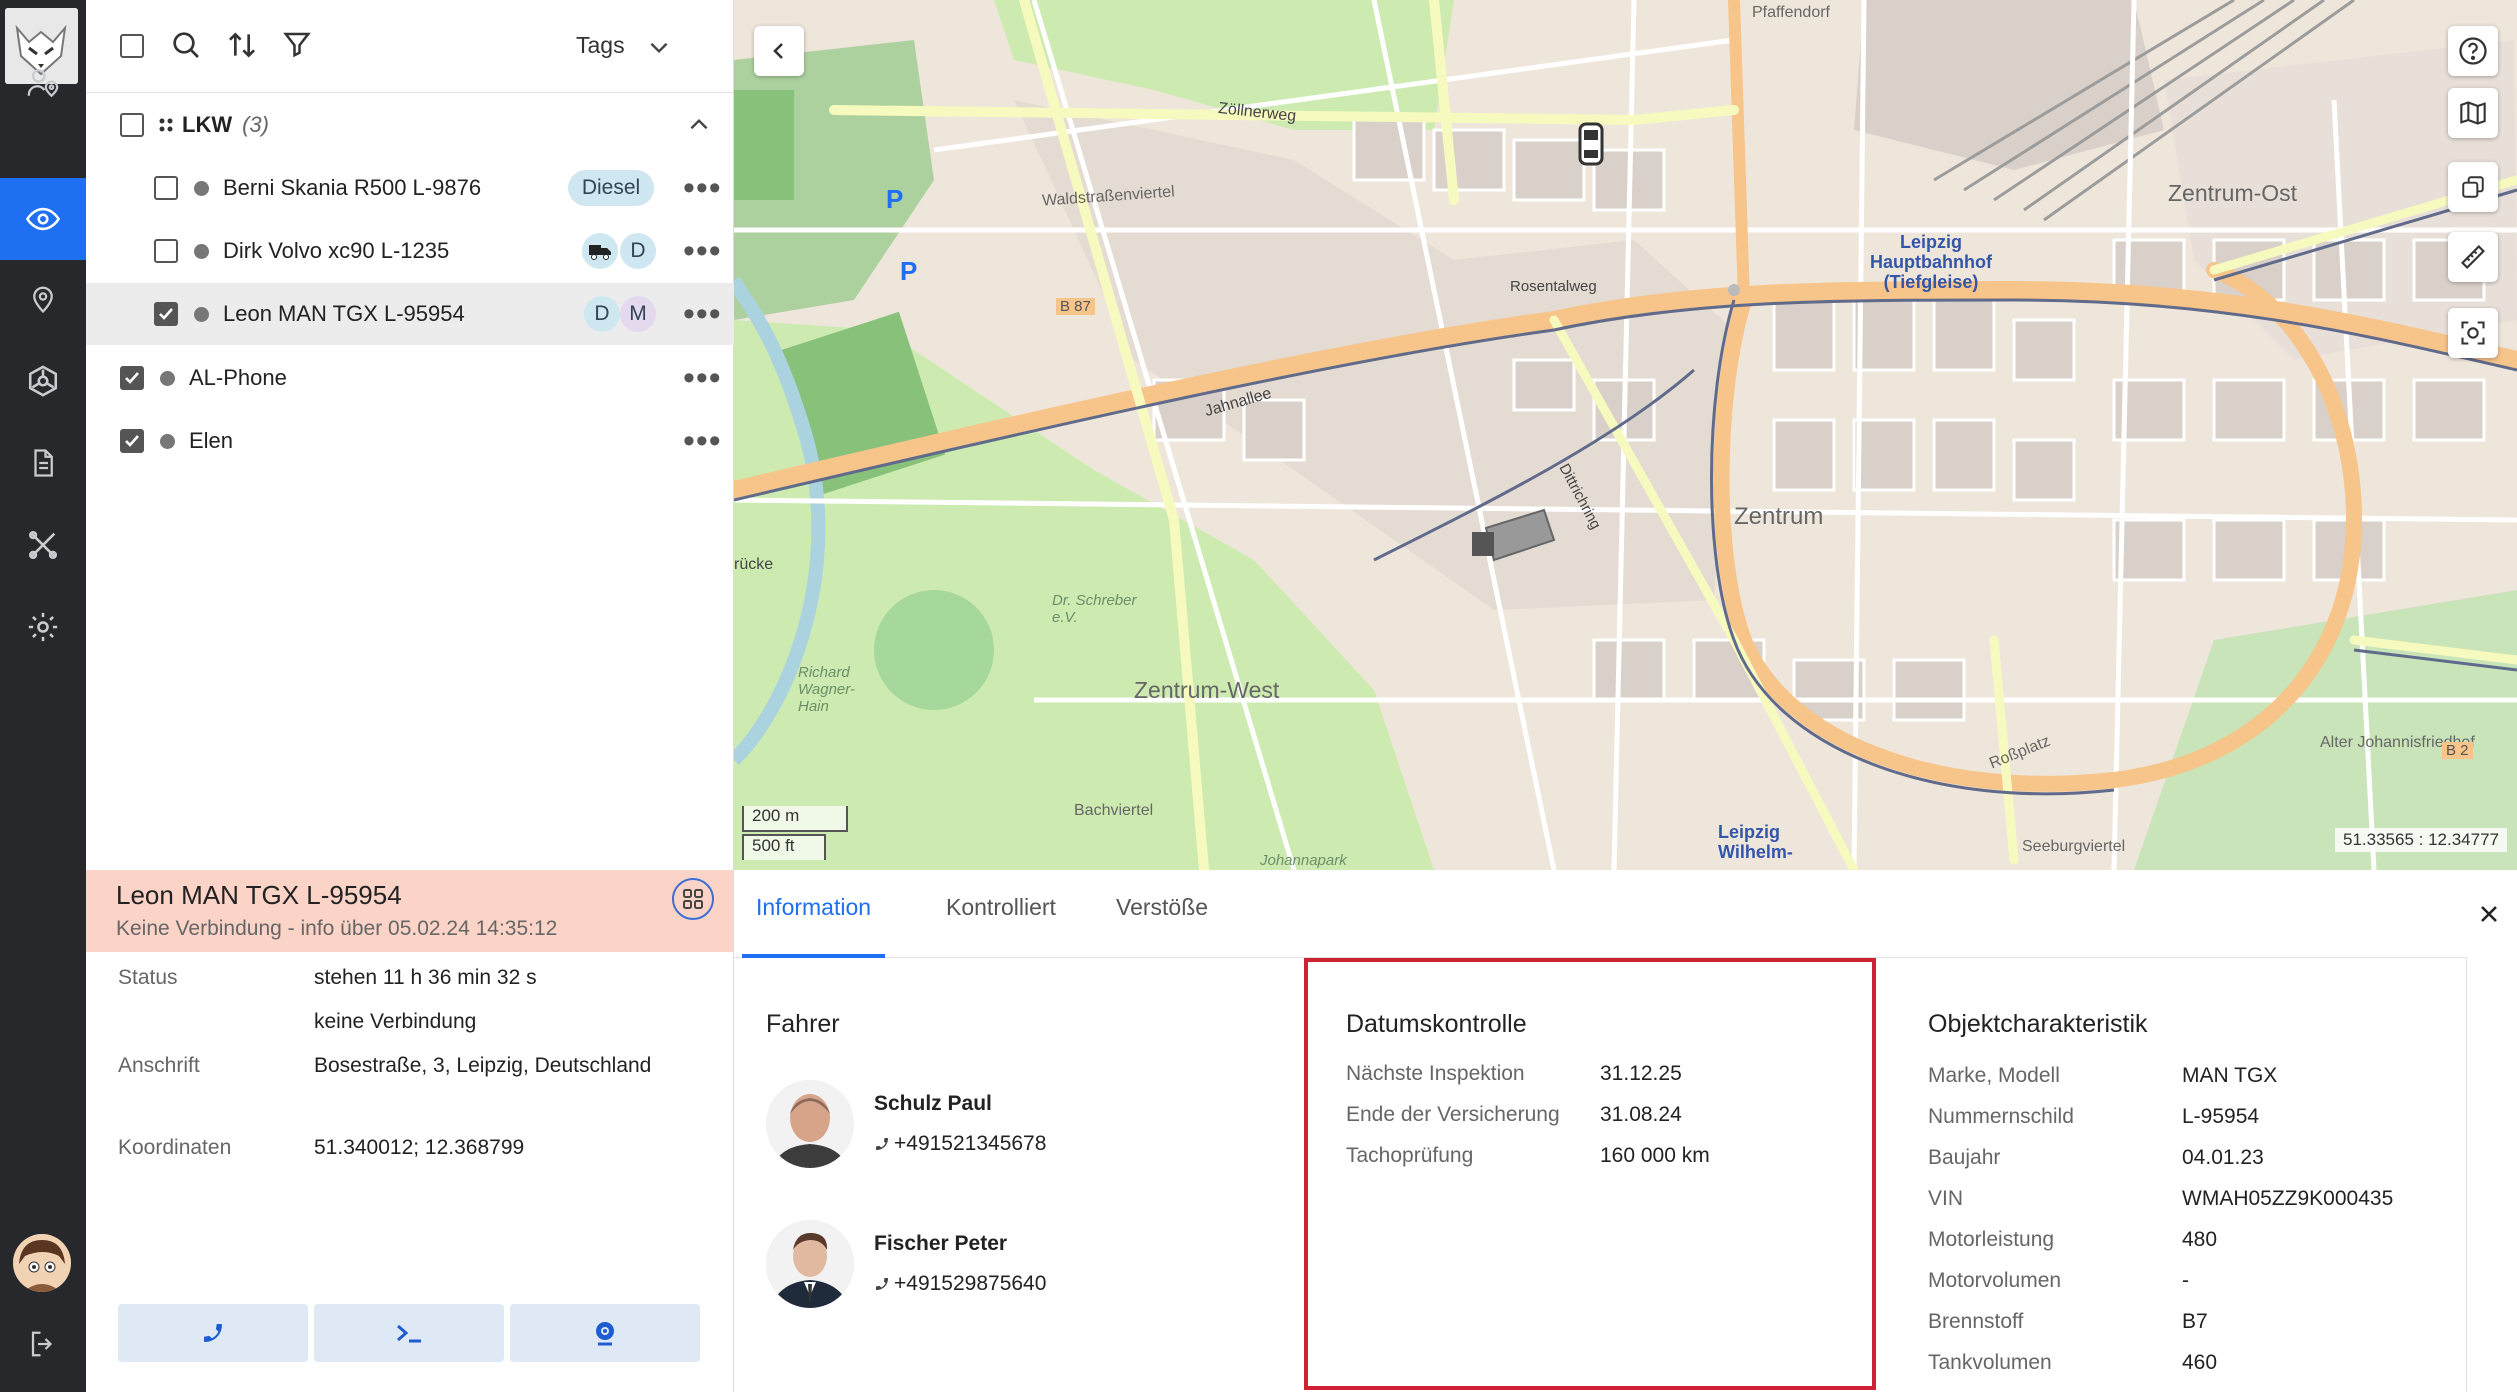 This screenshot has width=2517, height=1392. I want to click on vehicle-row: Dirk Volvo xc90 L-1235 D •••, so click(410, 251).